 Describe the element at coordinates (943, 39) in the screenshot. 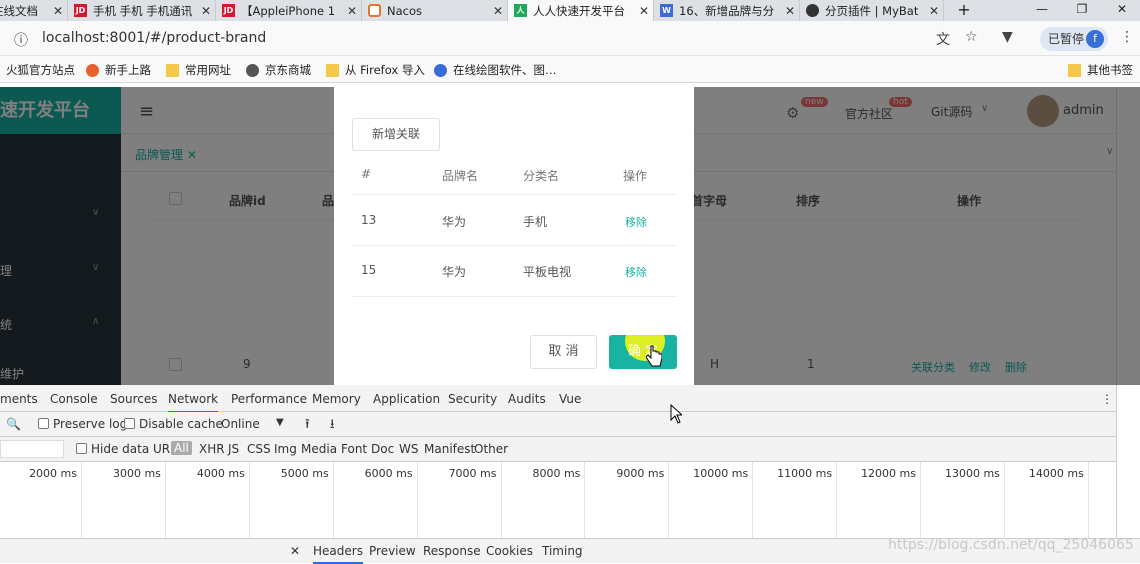

I see `translate-icon: 文` at that location.